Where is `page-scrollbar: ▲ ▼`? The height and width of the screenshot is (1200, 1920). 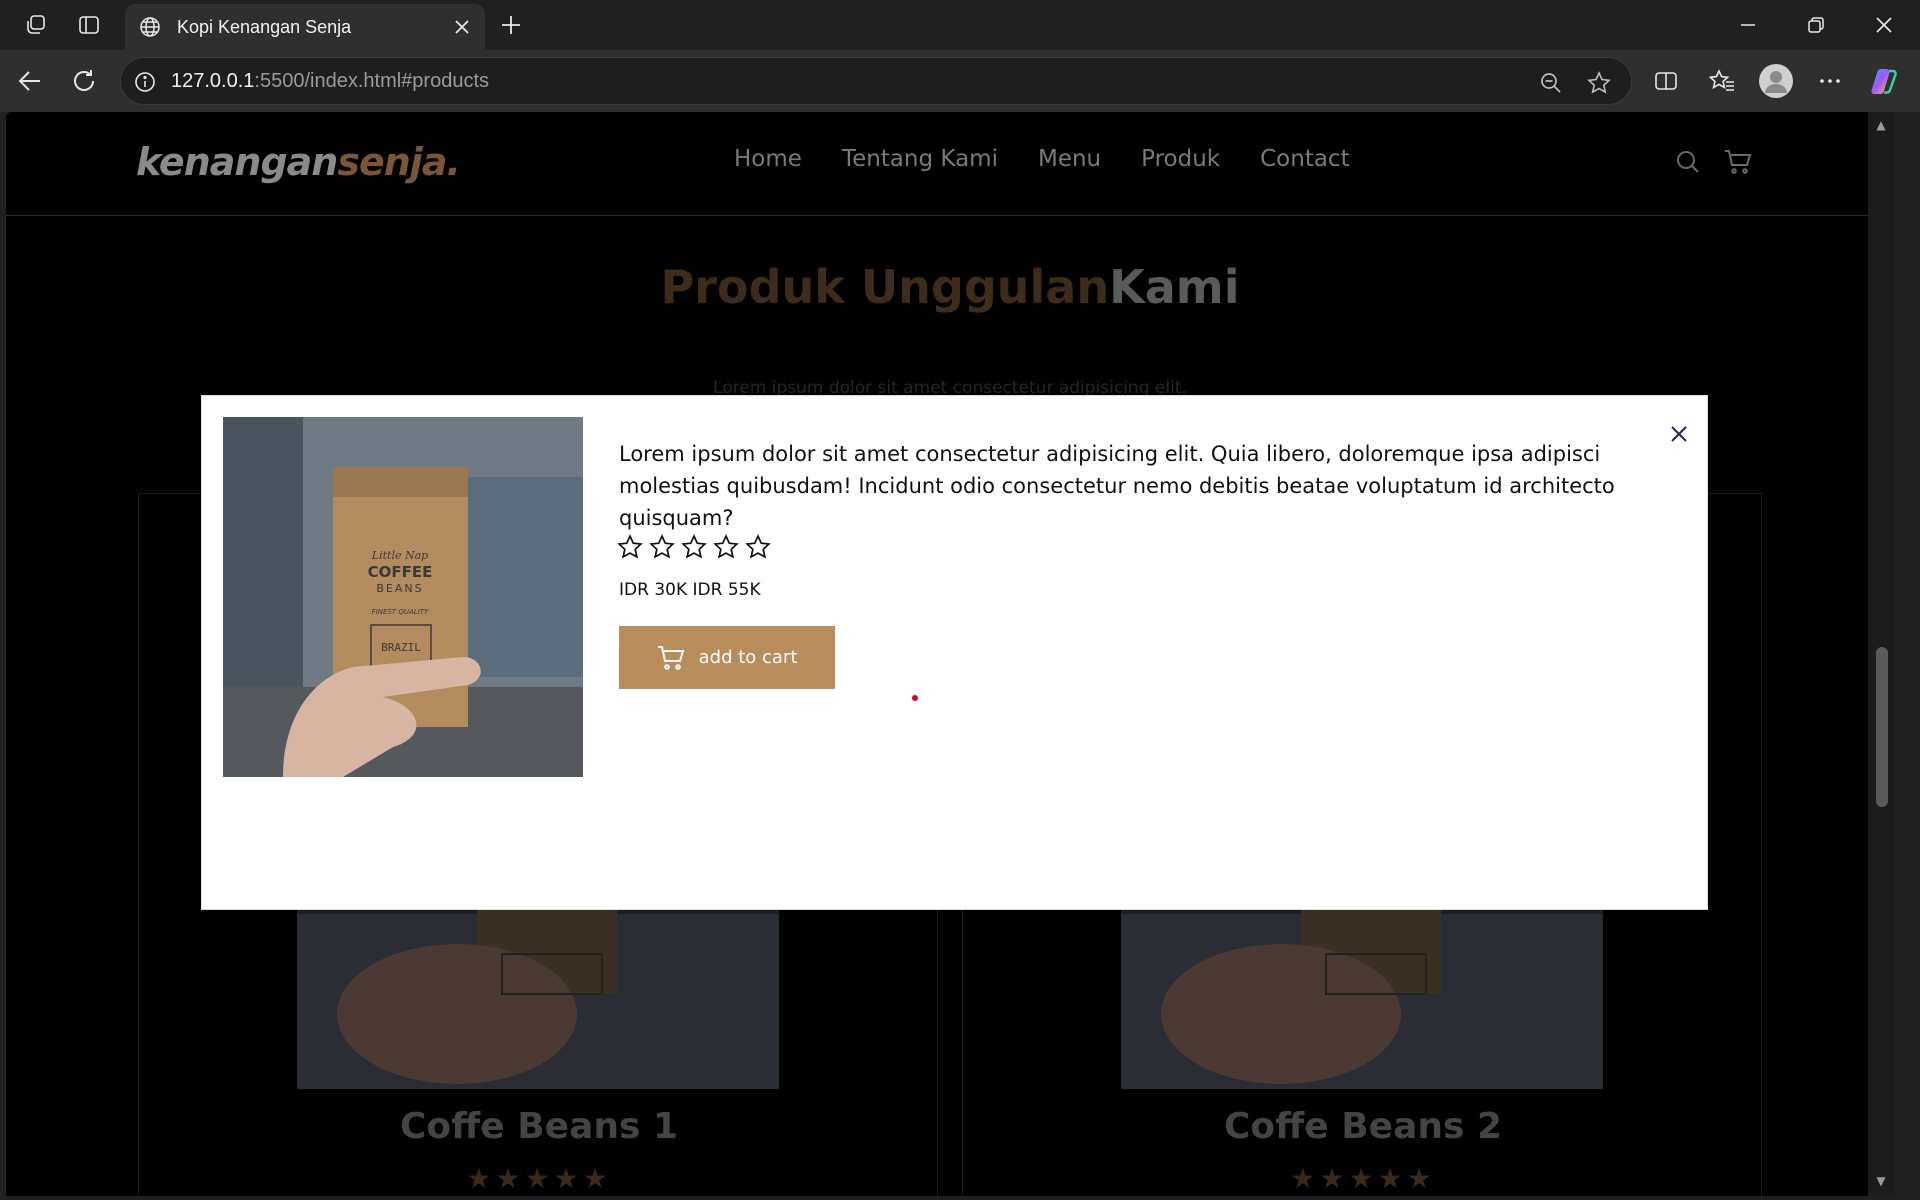
page-scrollbar: ▲ ▼ is located at coordinates (1881, 654).